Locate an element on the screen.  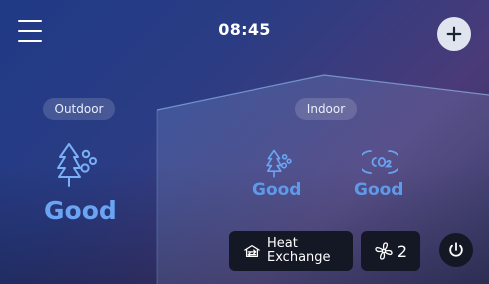
mode-label-line1: Heat is located at coordinates (282, 243).